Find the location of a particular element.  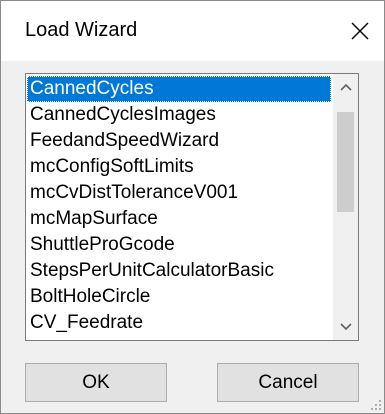

close-icon is located at coordinates (360, 31).